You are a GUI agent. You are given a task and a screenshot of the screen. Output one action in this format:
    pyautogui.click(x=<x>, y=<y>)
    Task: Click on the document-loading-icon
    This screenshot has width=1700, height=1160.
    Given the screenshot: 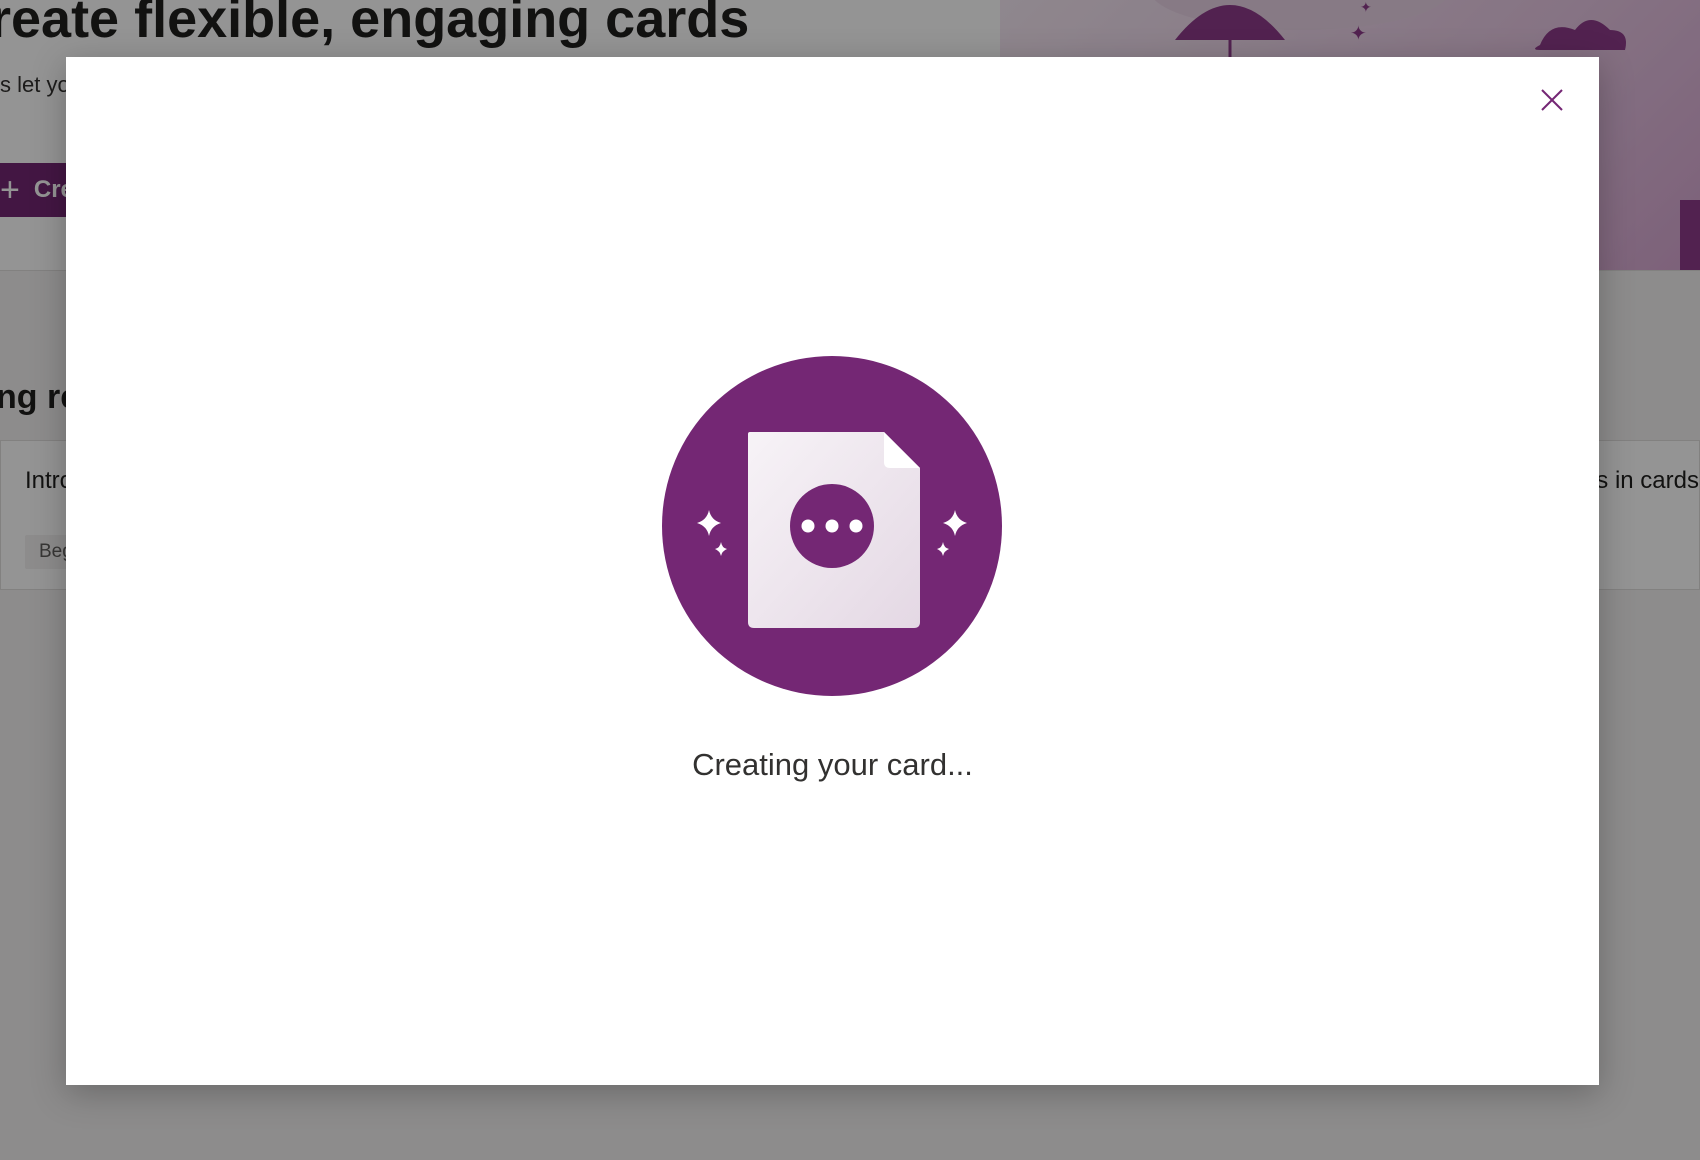 What is the action you would take?
    pyautogui.click(x=832, y=526)
    